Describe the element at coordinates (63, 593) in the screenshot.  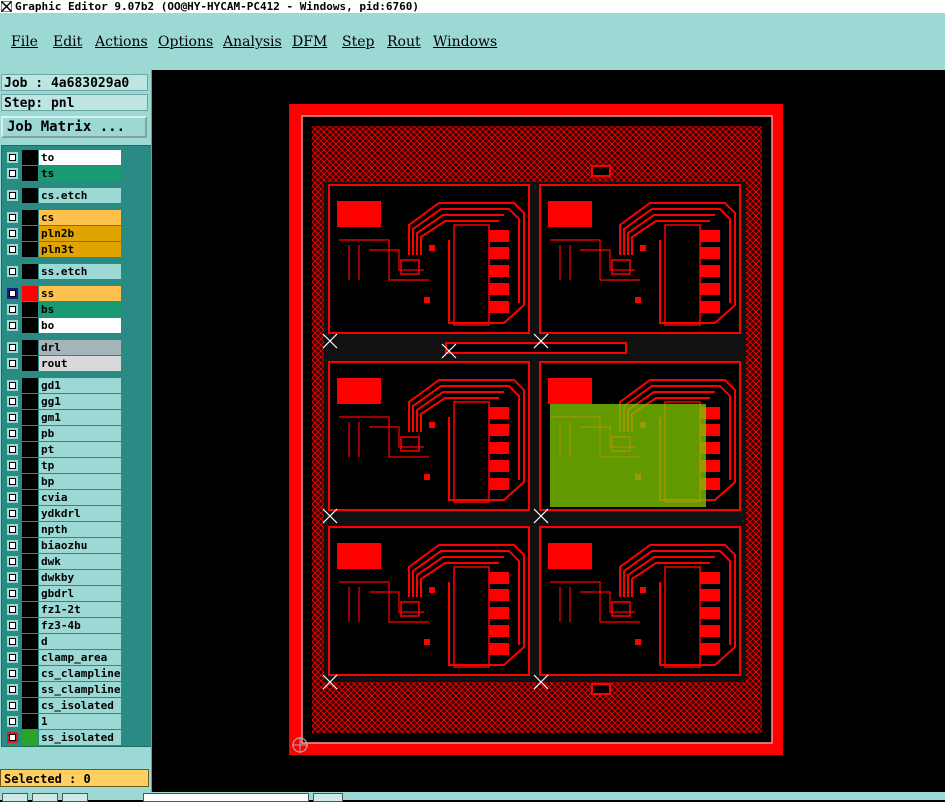
I see `layer-row: gbdrl` at that location.